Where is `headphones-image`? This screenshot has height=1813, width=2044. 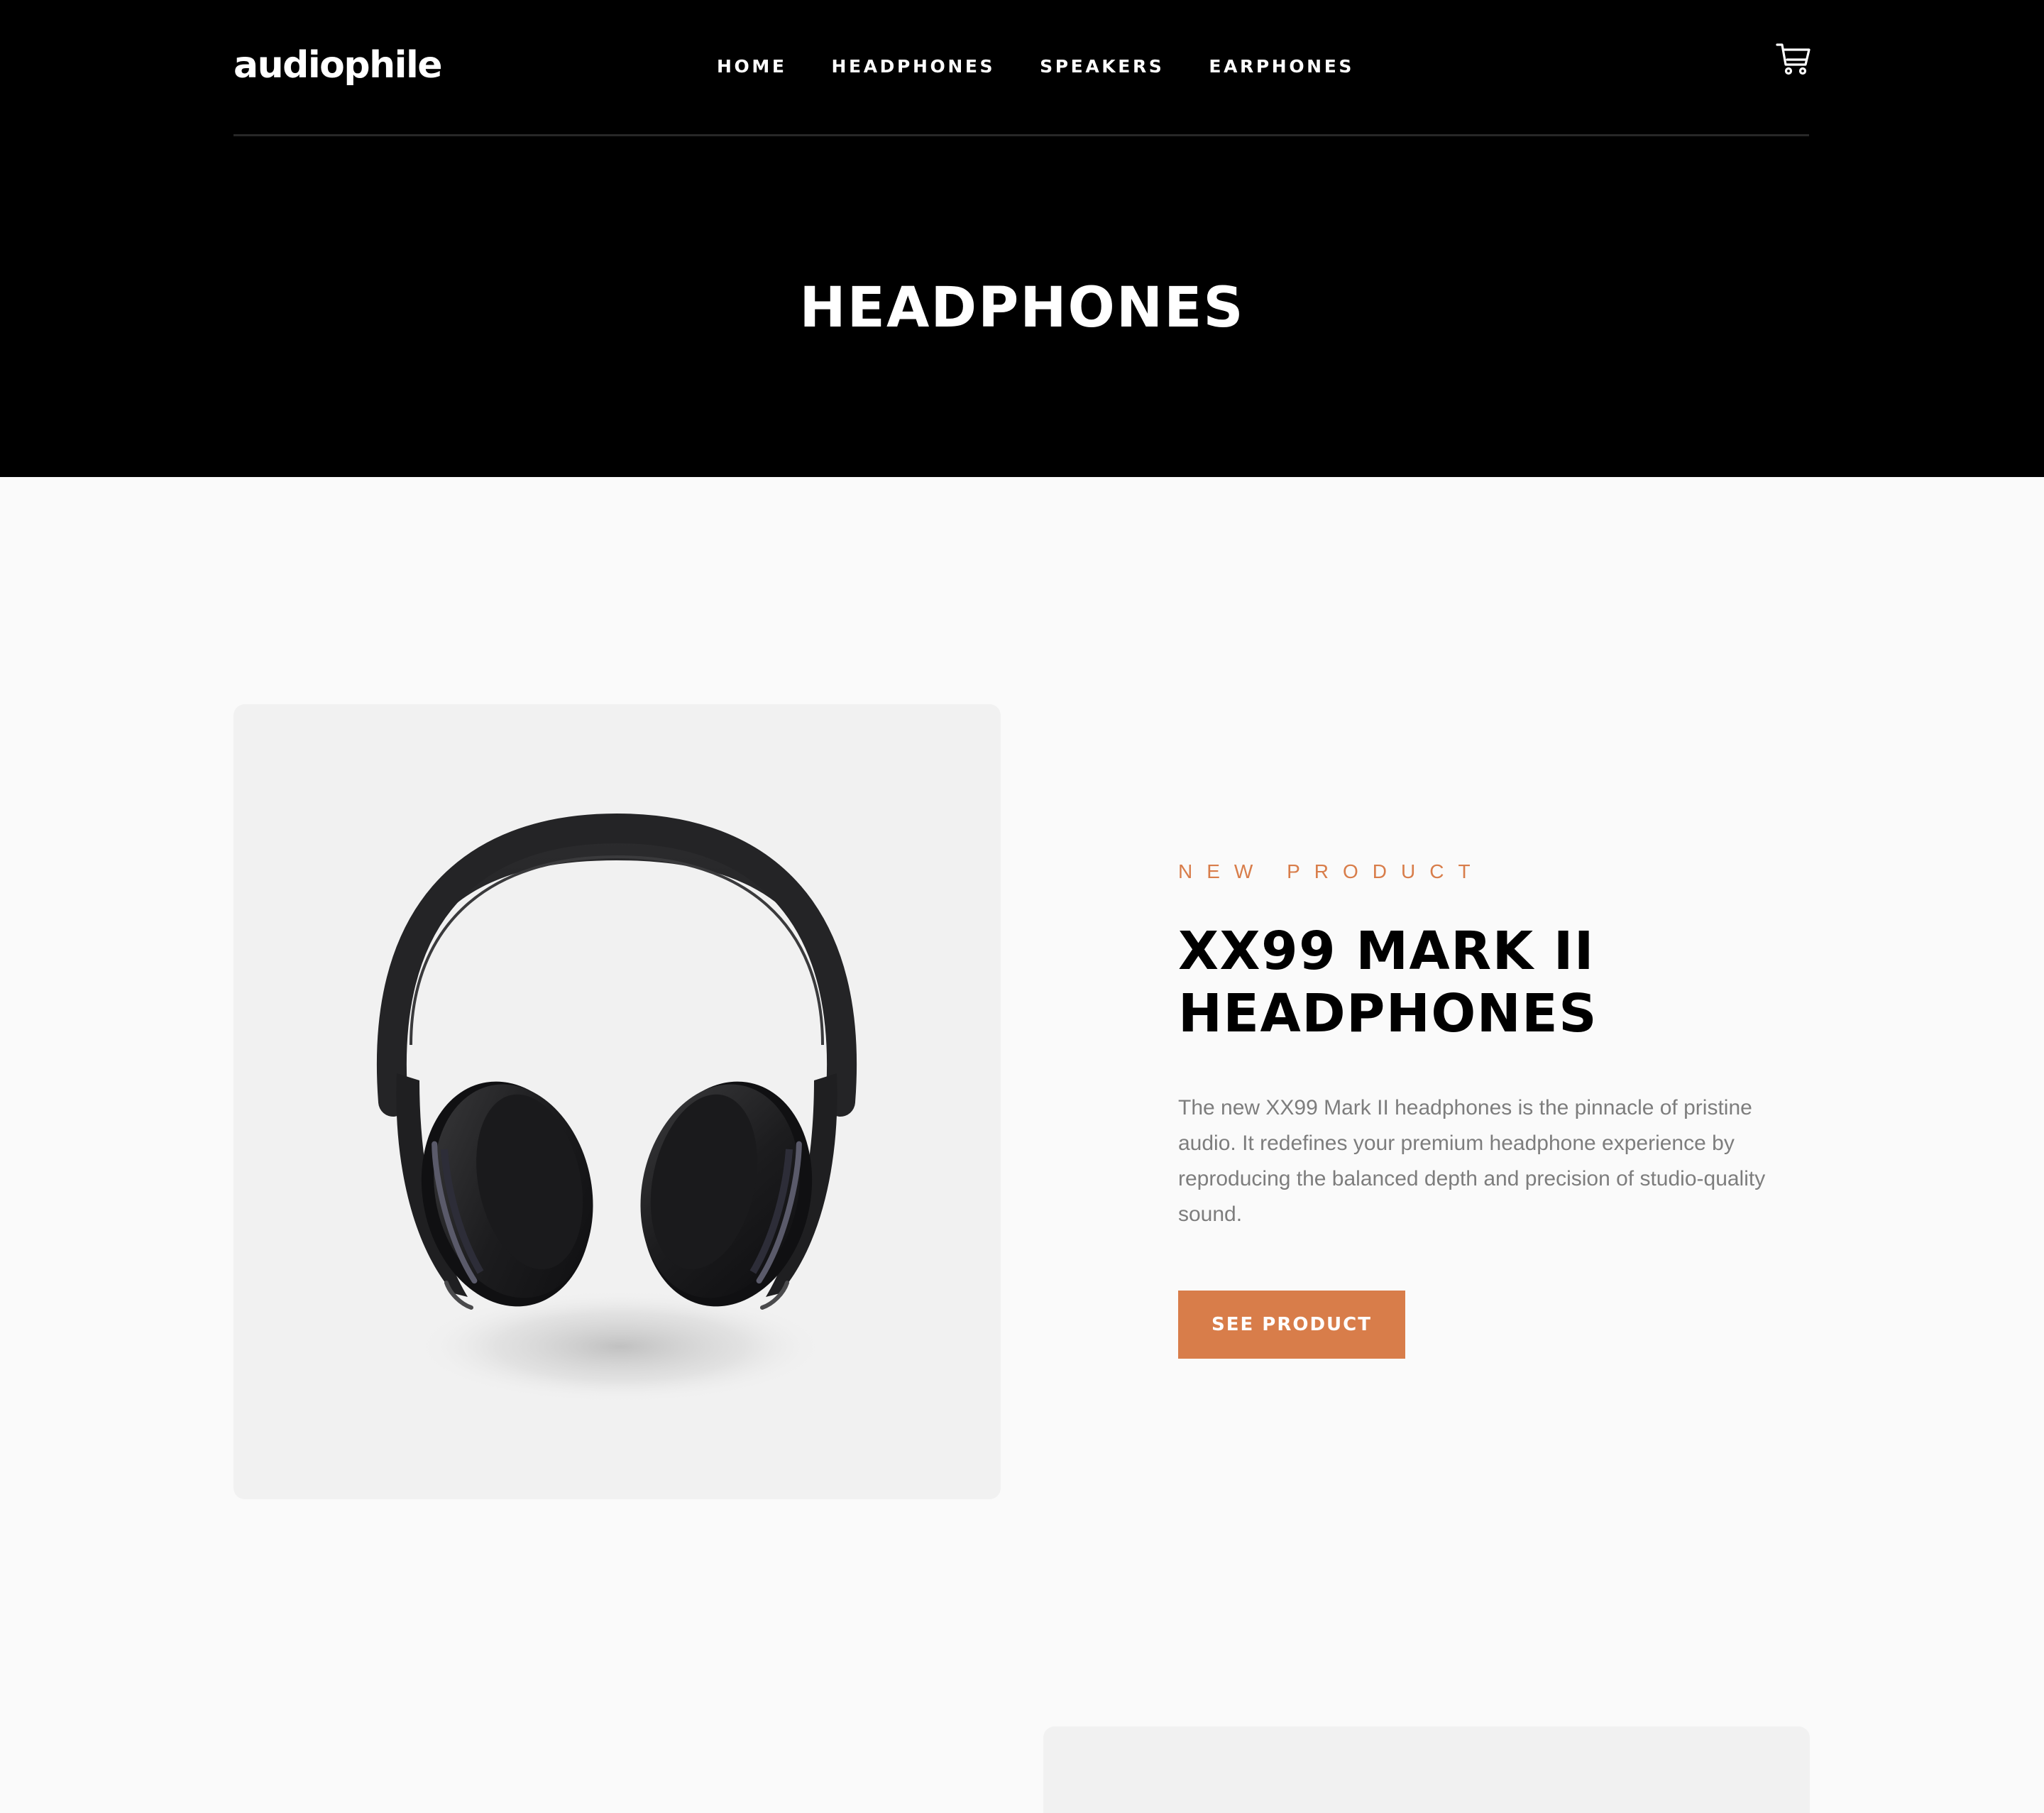 headphones-image is located at coordinates (616, 1108).